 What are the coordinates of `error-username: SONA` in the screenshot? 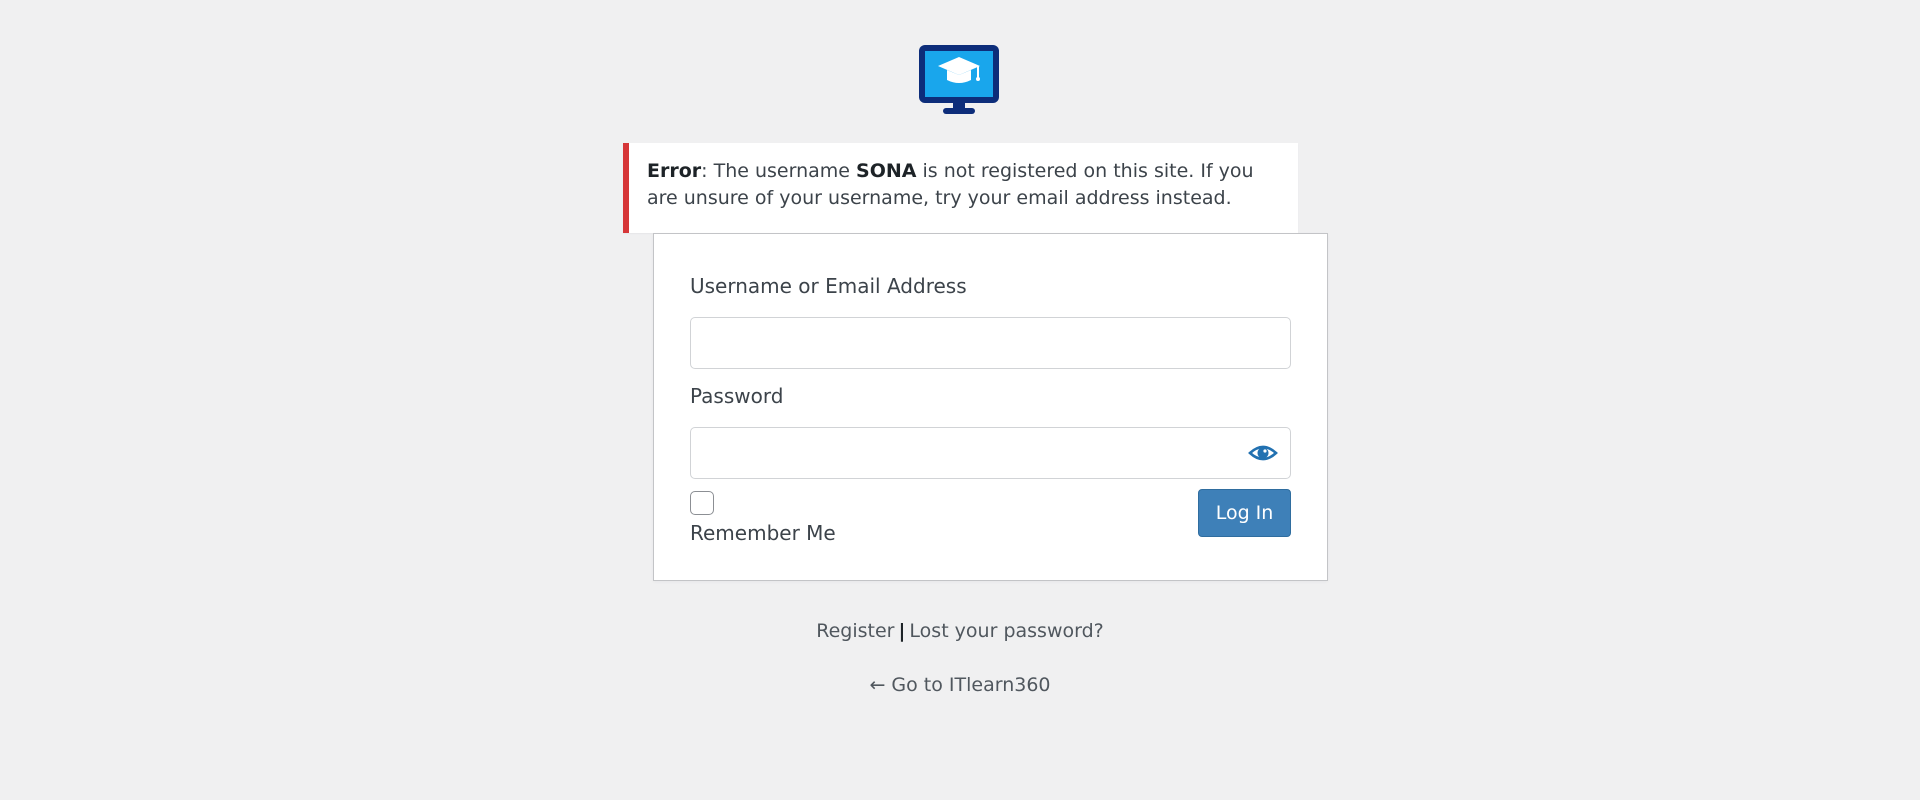 It's located at (886, 171).